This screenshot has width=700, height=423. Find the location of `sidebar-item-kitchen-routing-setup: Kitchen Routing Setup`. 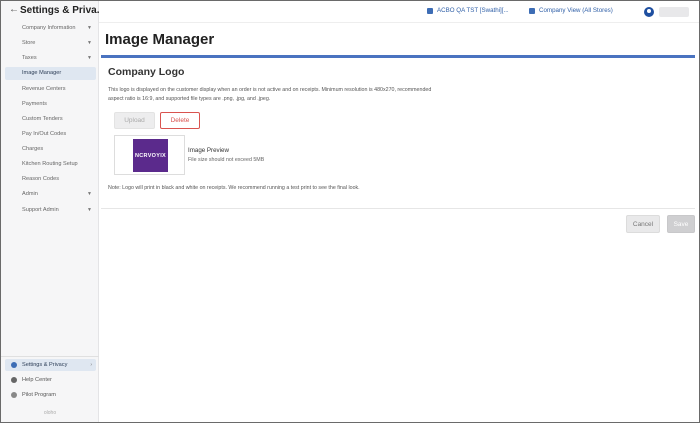

sidebar-item-kitchen-routing-setup: Kitchen Routing Setup is located at coordinates (50, 164).